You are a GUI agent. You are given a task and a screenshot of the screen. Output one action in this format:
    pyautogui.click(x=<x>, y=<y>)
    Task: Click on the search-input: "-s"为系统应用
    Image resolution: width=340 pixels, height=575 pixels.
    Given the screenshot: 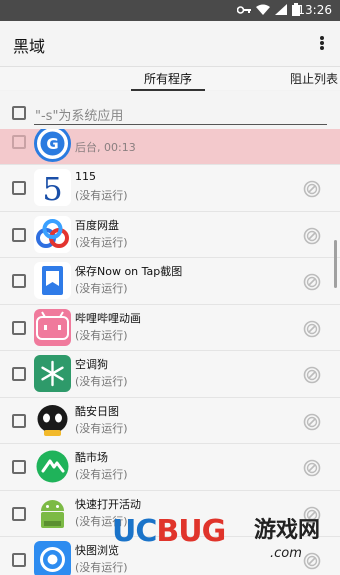 What is the action you would take?
    pyautogui.click(x=79, y=114)
    